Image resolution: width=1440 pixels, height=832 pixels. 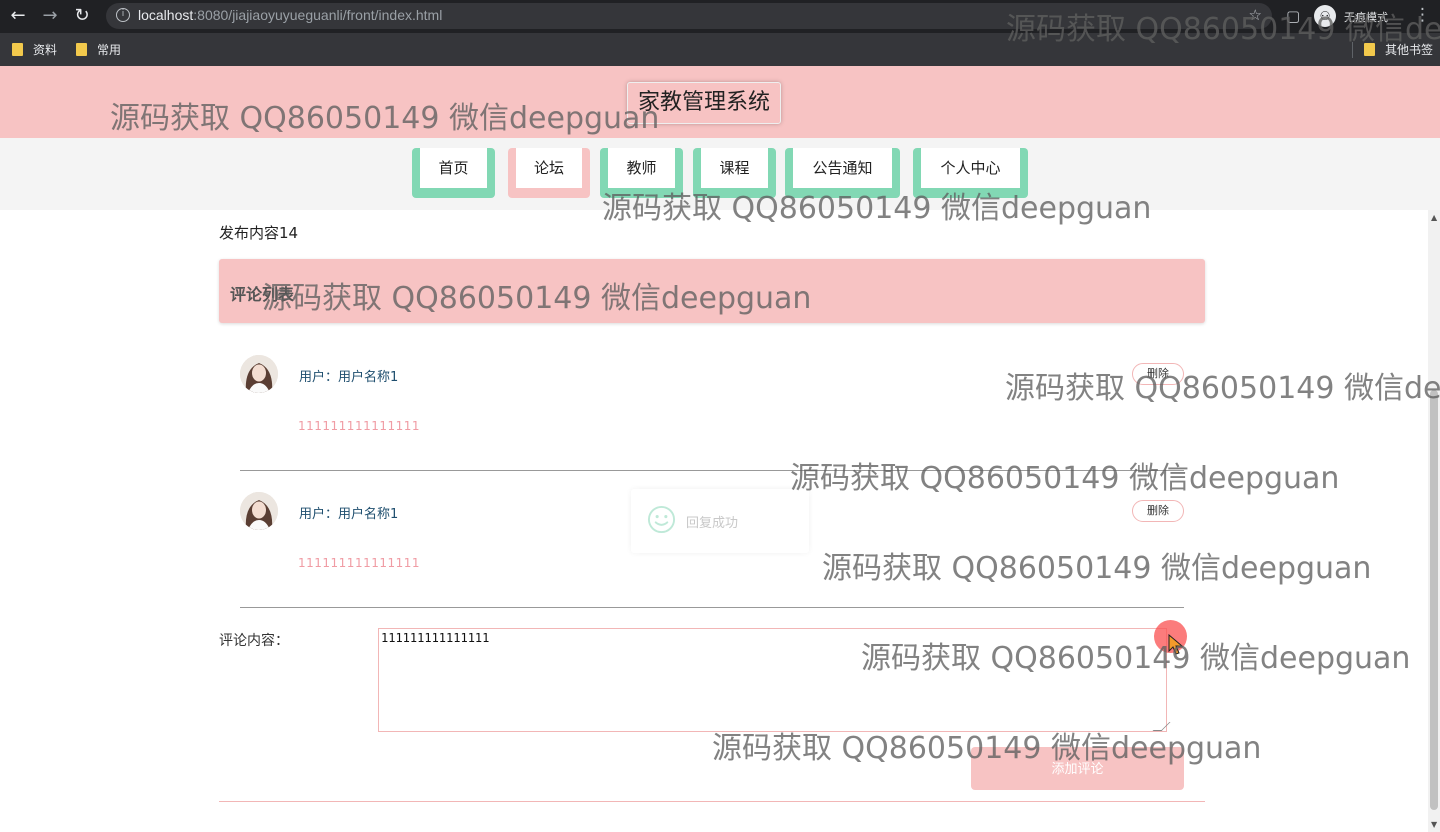 What do you see at coordinates (1352, 50) in the screenshot?
I see `bookmarks-divider` at bounding box center [1352, 50].